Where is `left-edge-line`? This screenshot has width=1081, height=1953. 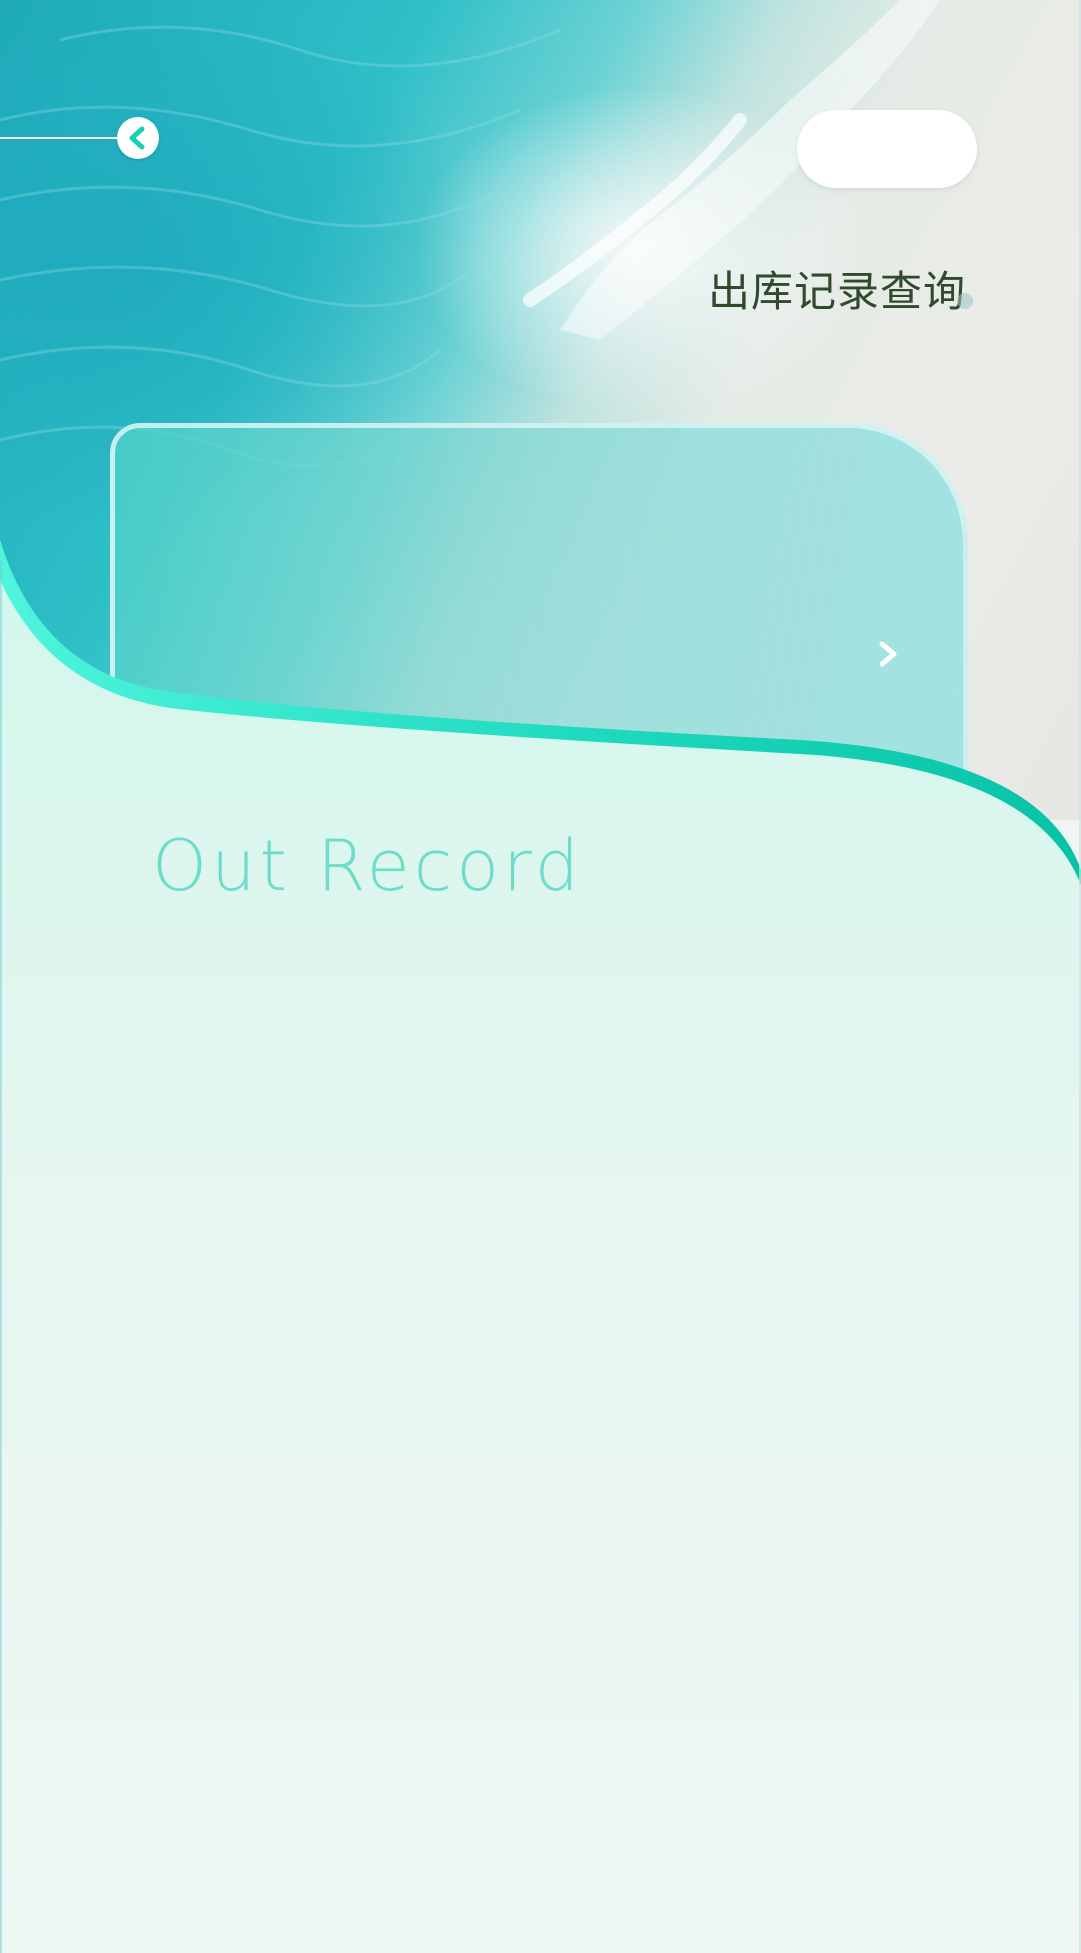 left-edge-line is located at coordinates (1, 1256).